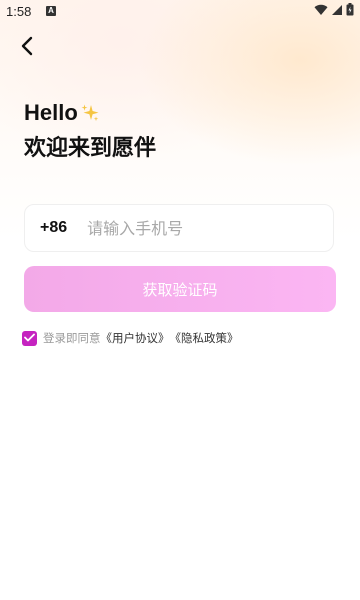 Image resolution: width=360 pixels, height=600 pixels. What do you see at coordinates (321, 11) in the screenshot?
I see `wifi-icon` at bounding box center [321, 11].